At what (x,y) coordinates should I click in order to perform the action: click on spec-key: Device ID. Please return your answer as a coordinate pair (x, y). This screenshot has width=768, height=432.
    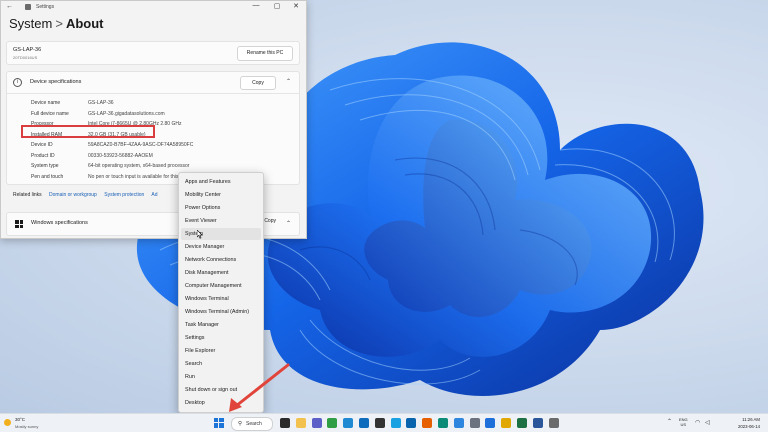
    Looking at the image, I should click on (42, 145).